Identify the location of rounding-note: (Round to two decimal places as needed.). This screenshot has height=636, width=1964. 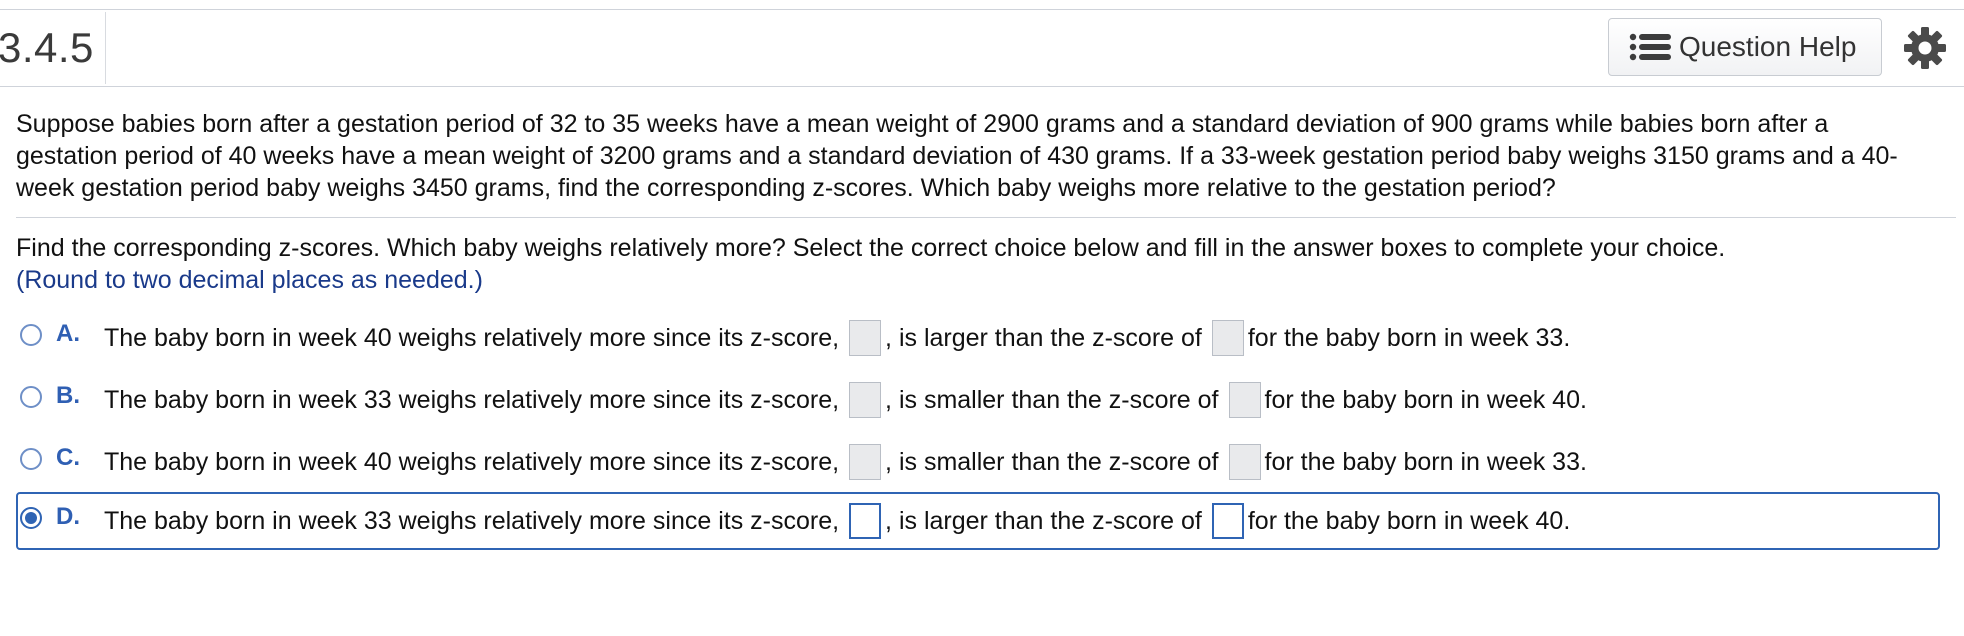
(249, 280).